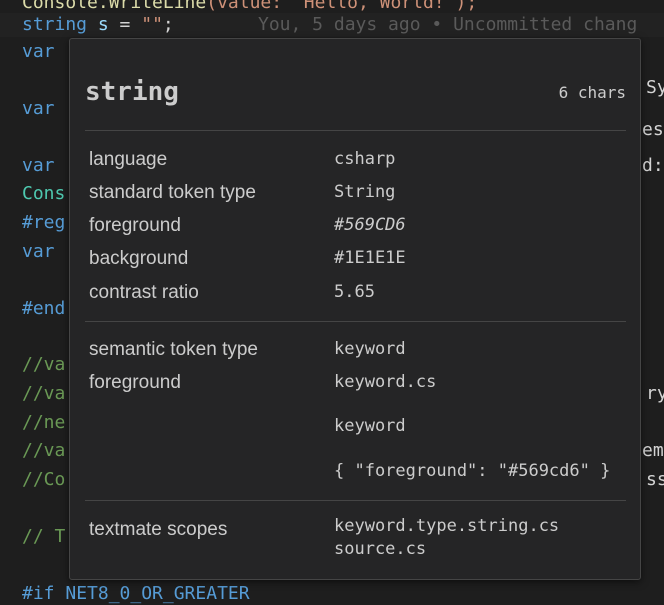 This screenshot has height=605, width=664. What do you see at coordinates (38, 52) in the screenshot?
I see `code-line-2: var` at bounding box center [38, 52].